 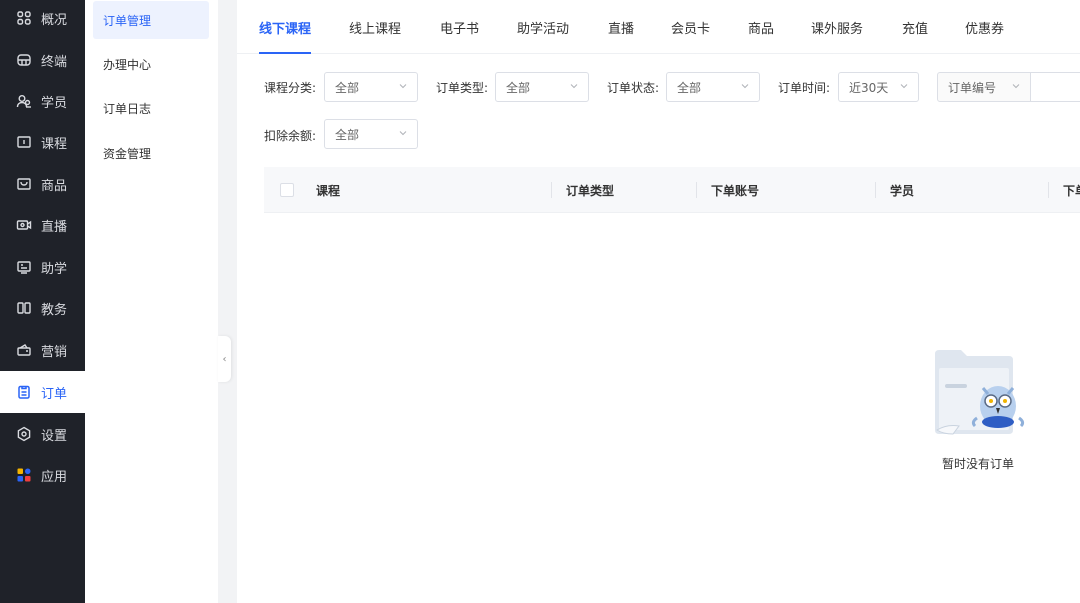 I want to click on main-nav: 概况 终端 学员 课程 商品 直播 助学 教务 营销 订单 设置 应用, so click(x=42, y=301).